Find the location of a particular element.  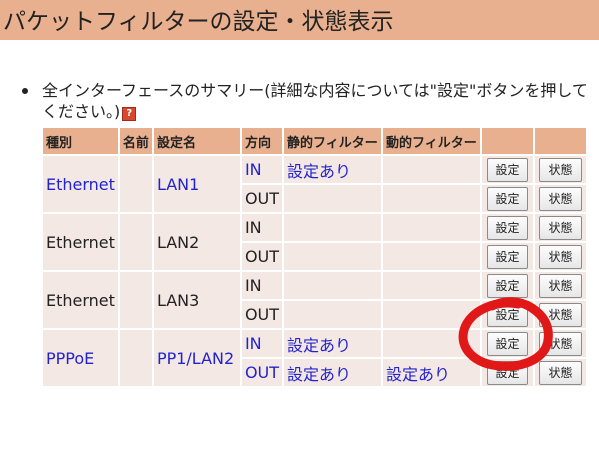

bullet-icon is located at coordinates (25, 91).